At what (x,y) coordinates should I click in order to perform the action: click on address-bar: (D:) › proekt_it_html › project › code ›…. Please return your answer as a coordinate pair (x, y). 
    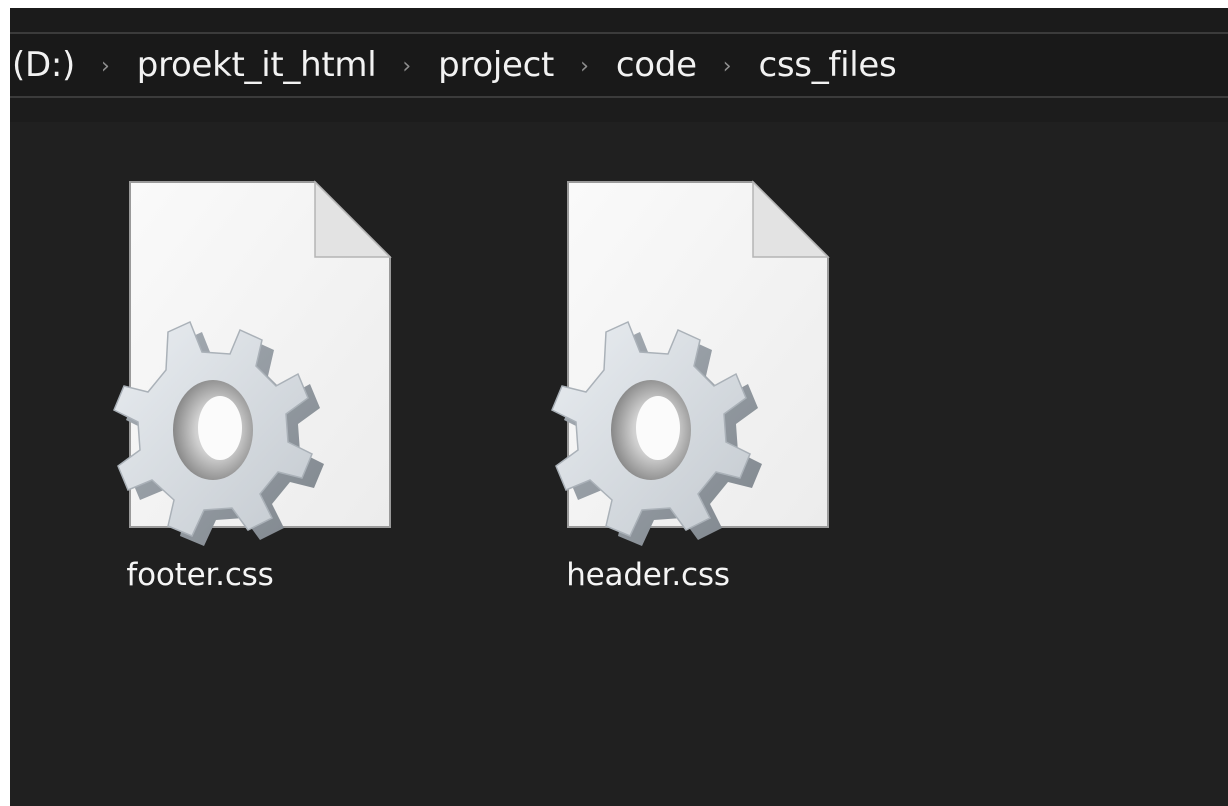
    Looking at the image, I should click on (619, 65).